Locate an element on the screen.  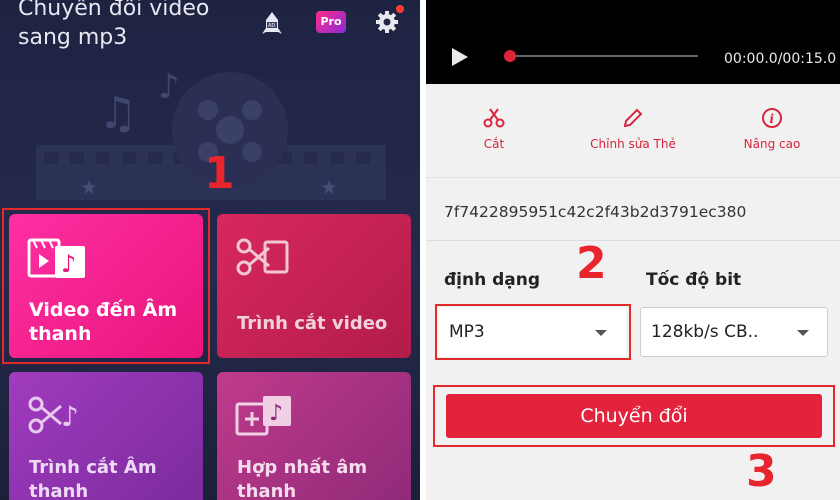
bitrate-select: 128kb/s CB.. is located at coordinates (734, 332).